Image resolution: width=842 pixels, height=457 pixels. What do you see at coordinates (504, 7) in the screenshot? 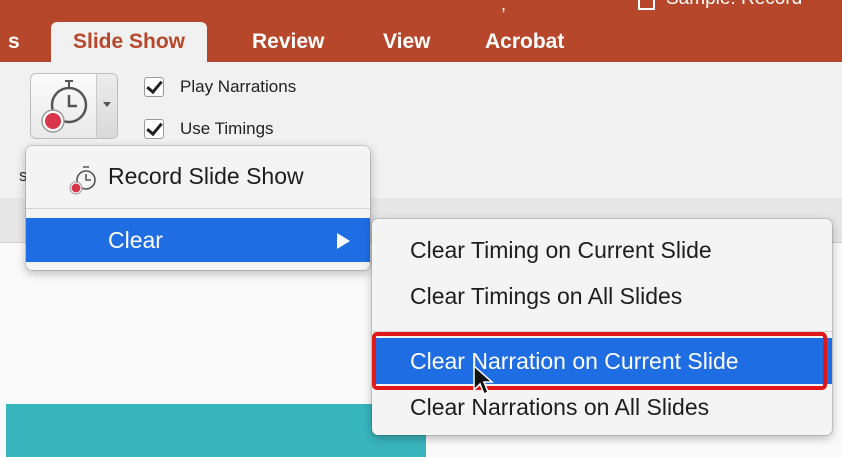
I see `title-punctuation: ,` at bounding box center [504, 7].